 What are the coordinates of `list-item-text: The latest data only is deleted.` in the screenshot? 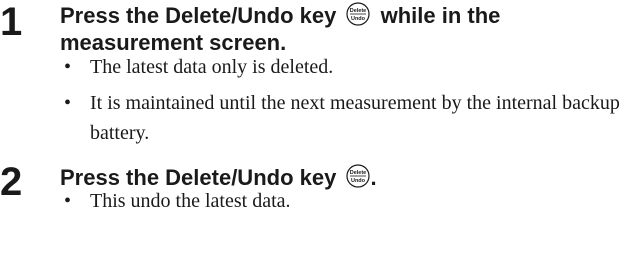 It's located at (212, 67).